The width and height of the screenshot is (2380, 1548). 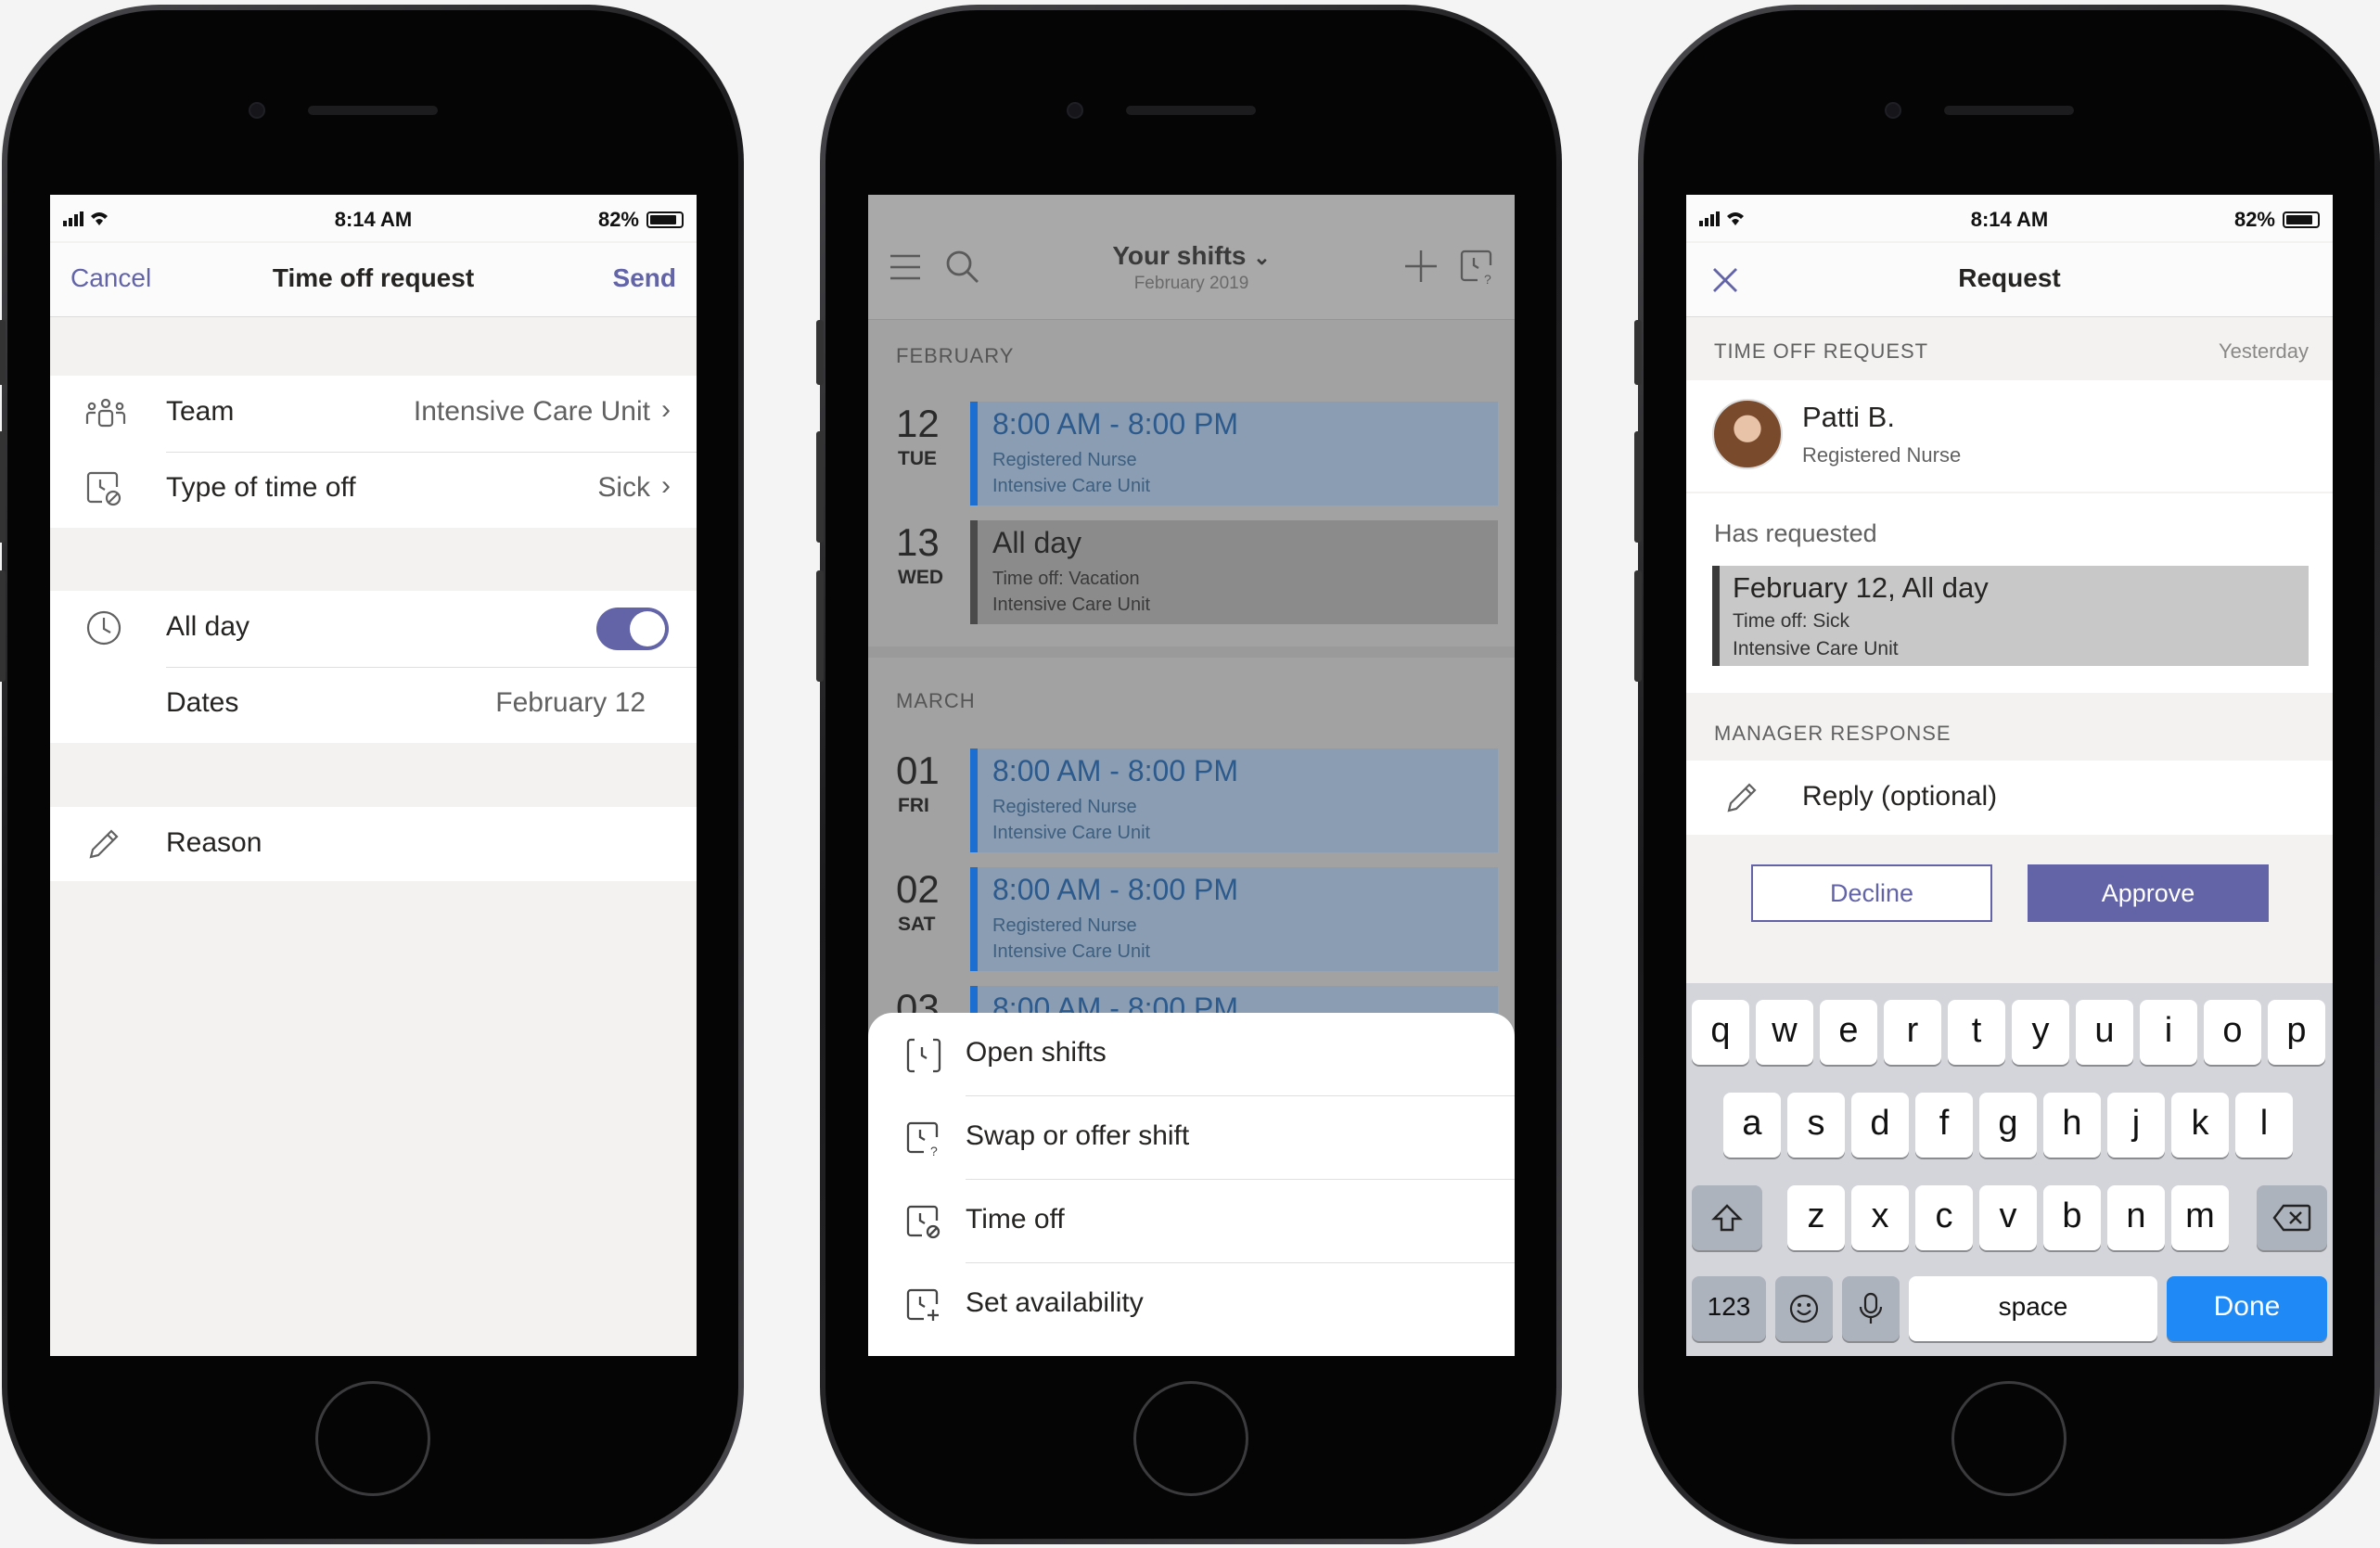 What do you see at coordinates (2033, 1308) in the screenshot?
I see `space-key: space` at bounding box center [2033, 1308].